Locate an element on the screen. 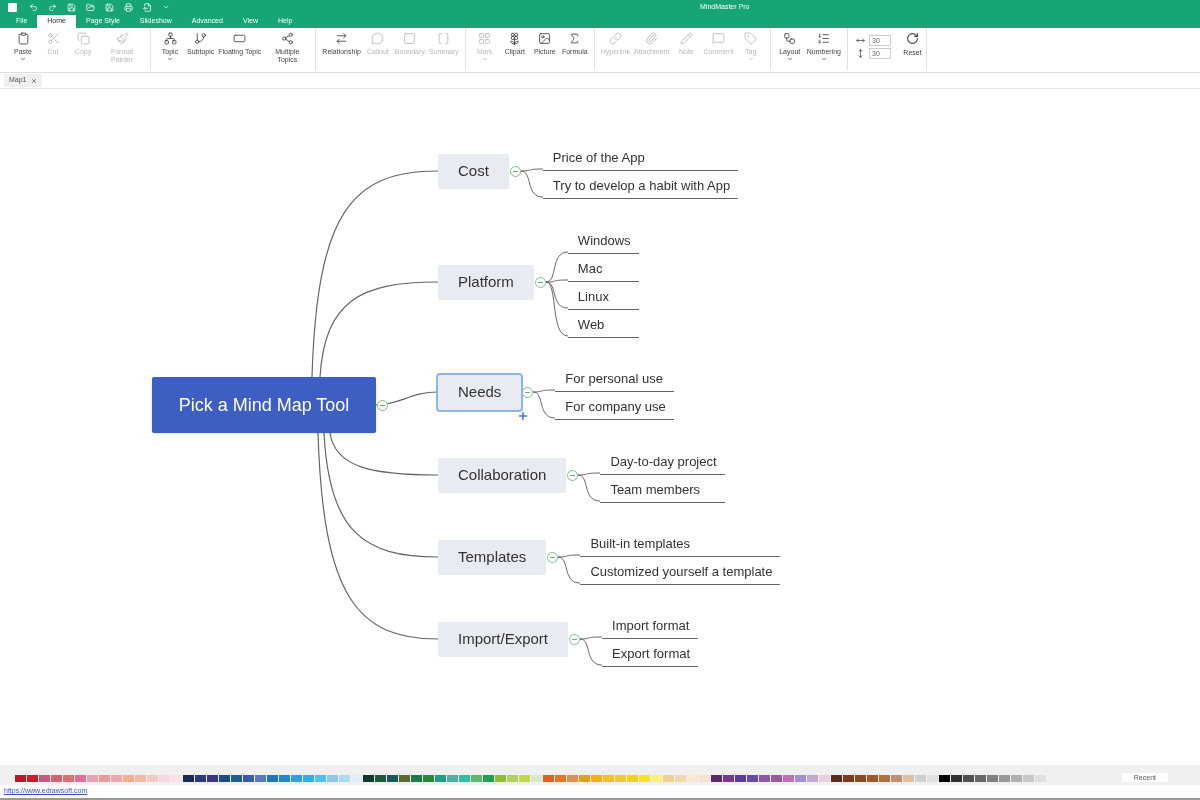 The image size is (1200, 800). subtopic: Built-in templates is located at coordinates (680, 543).